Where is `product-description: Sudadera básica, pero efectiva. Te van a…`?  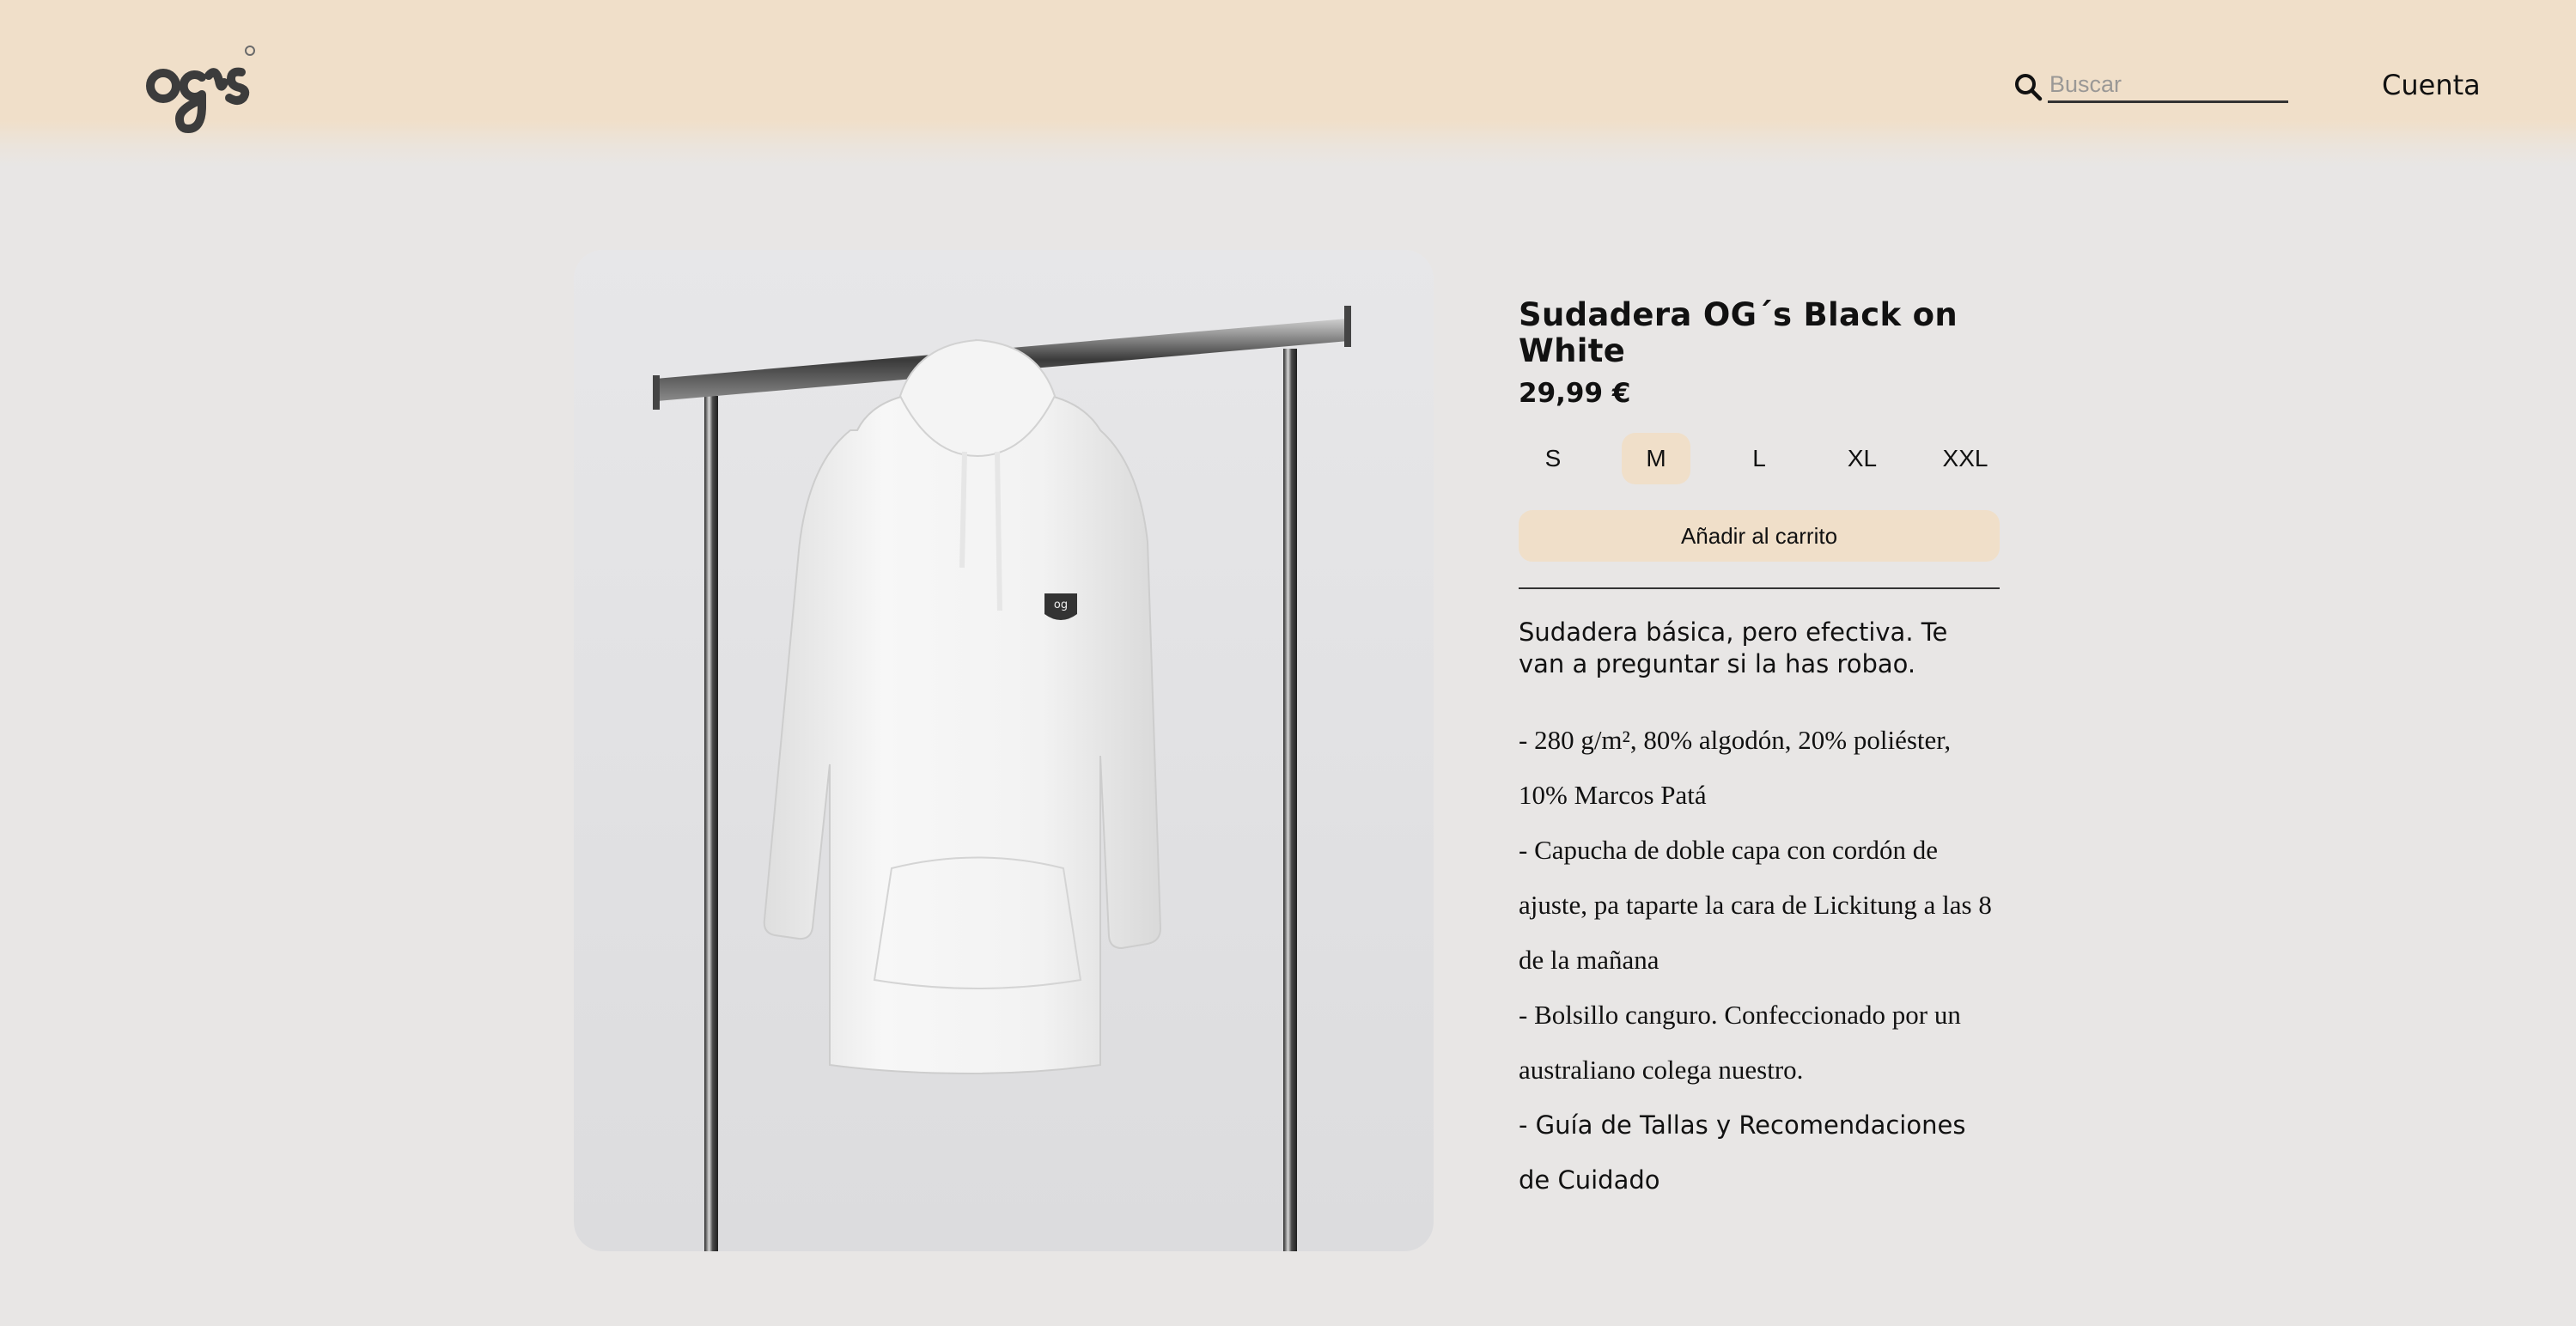
product-description: Sudadera básica, pero efectiva. Te van a… is located at coordinates (1733, 647).